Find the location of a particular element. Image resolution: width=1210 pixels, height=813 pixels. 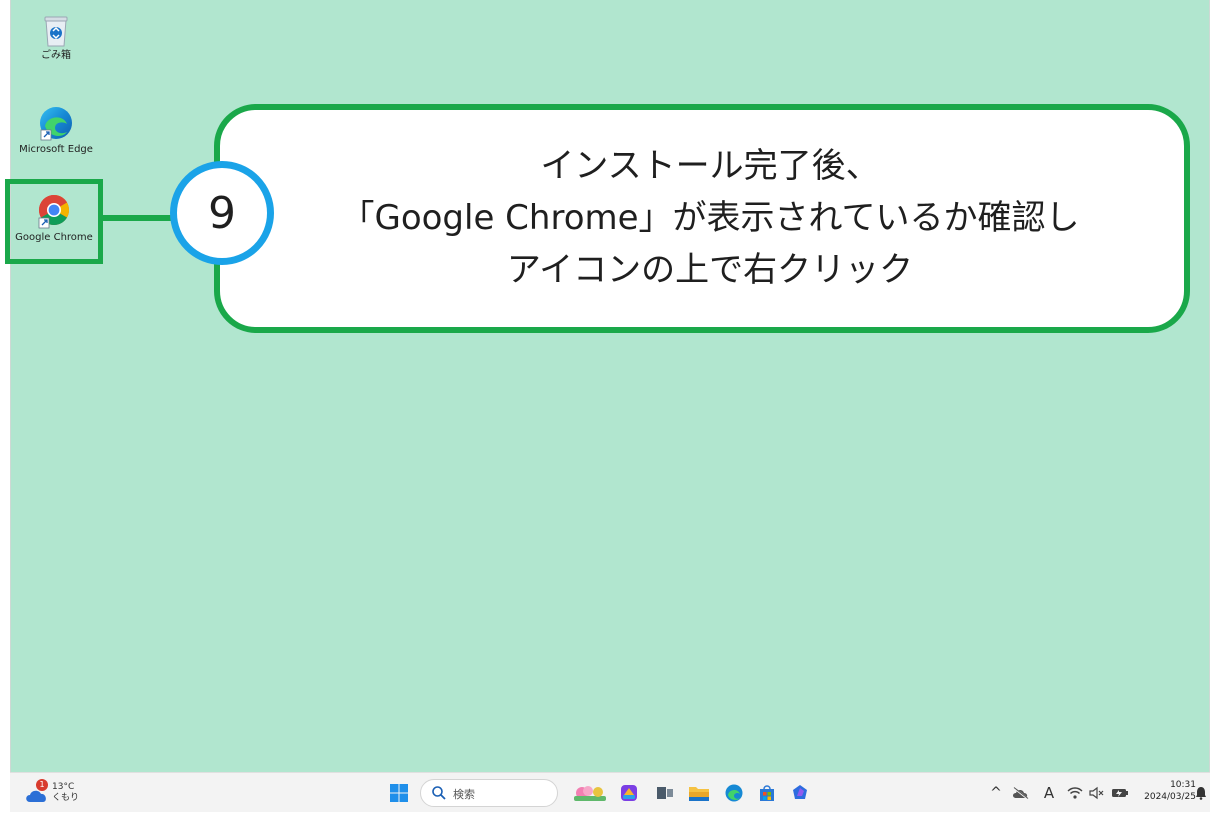

network-status-button is located at coordinates (1075, 793).